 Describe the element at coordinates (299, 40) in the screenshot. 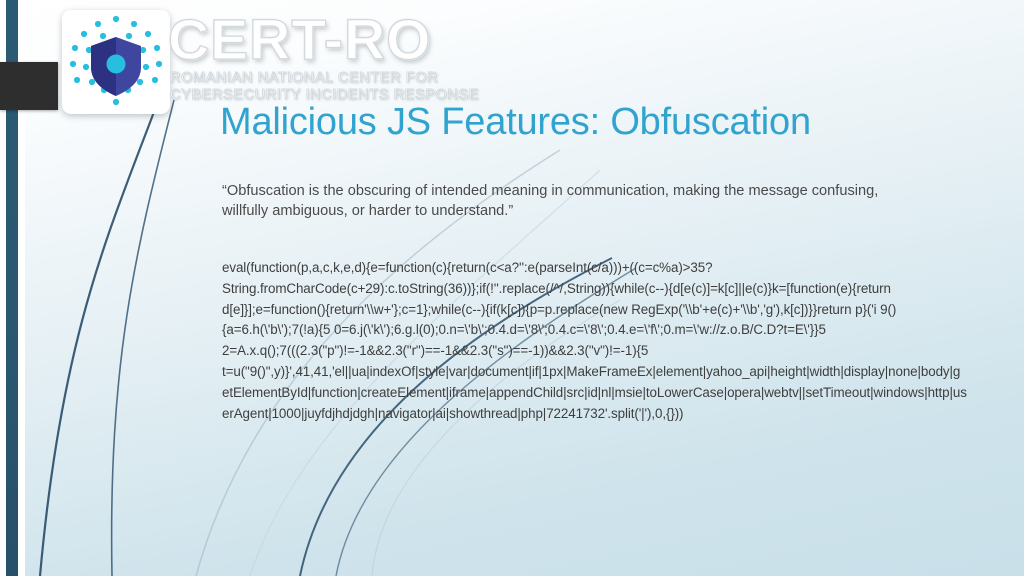

I see `brand-title: CERT-RO` at that location.